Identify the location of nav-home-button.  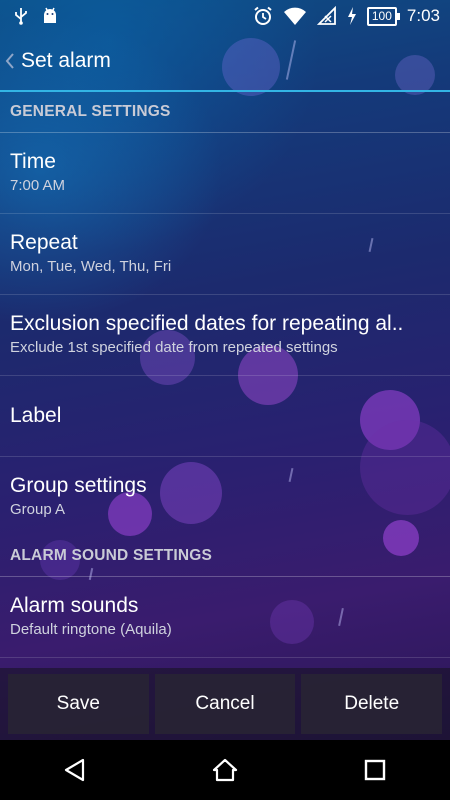
(225, 770).